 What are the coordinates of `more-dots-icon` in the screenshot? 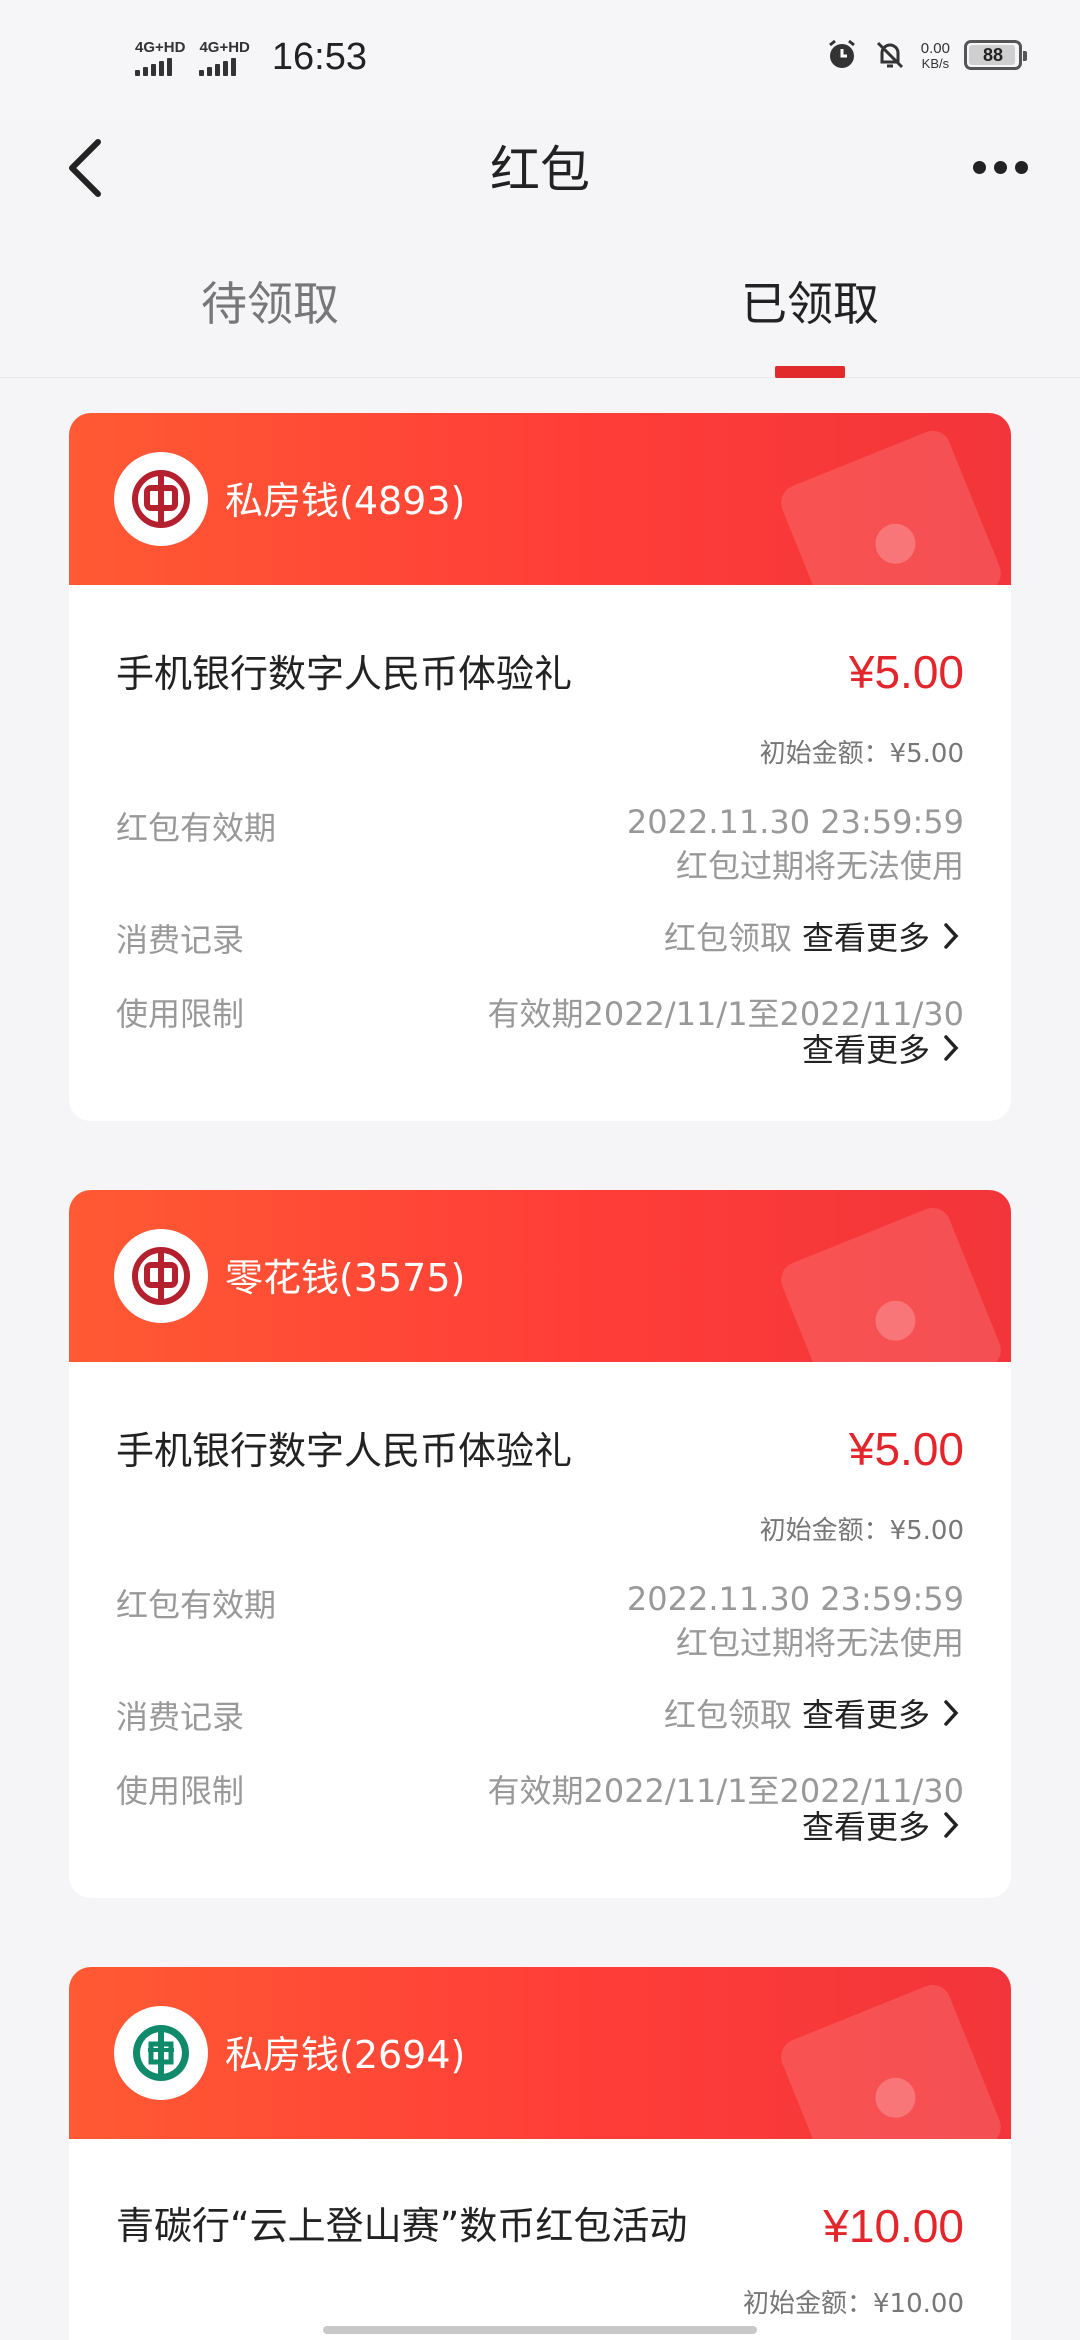 It's located at (1000, 167).